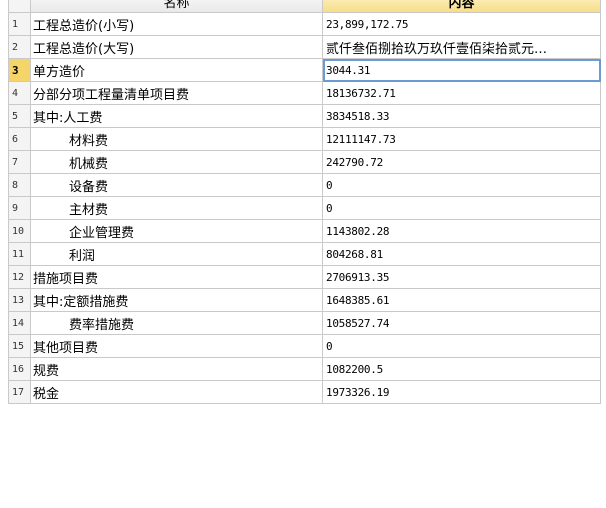  Describe the element at coordinates (461, 231) in the screenshot. I see `item-value-cell: 1143802.28` at that location.